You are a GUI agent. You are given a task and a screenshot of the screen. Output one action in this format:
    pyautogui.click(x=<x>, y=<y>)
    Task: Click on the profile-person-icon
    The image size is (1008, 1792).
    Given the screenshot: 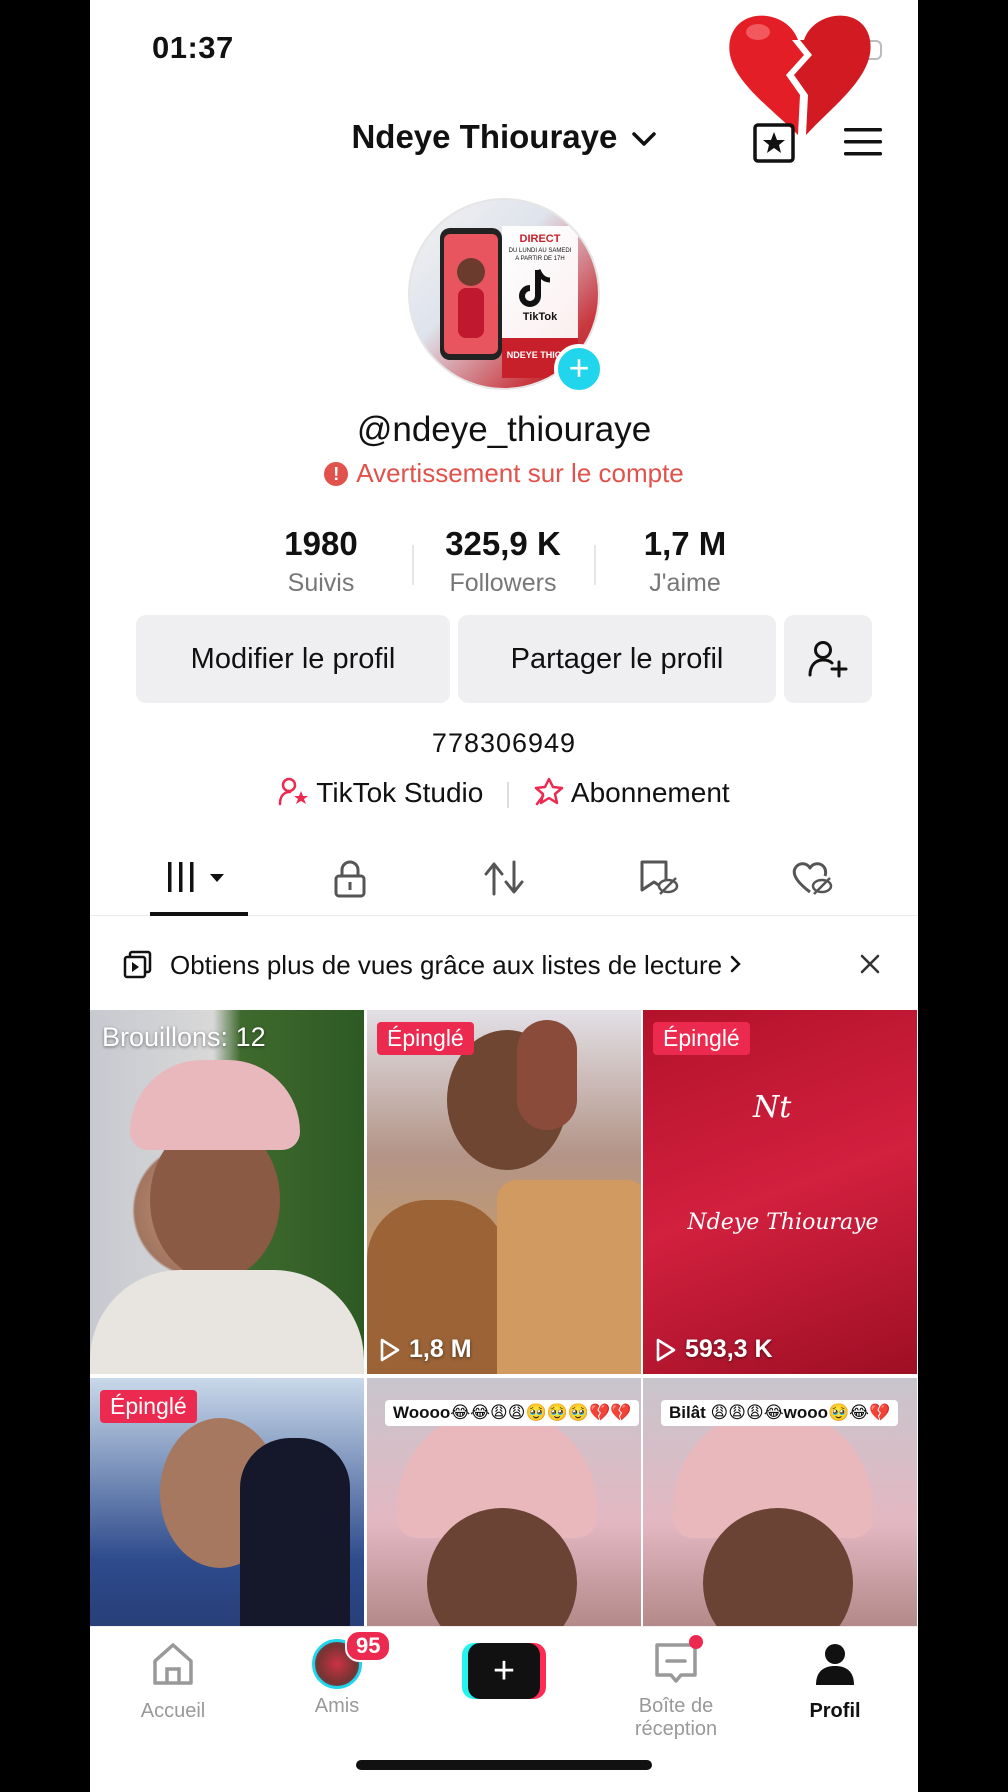 What is the action you would take?
    pyautogui.click(x=835, y=1664)
    